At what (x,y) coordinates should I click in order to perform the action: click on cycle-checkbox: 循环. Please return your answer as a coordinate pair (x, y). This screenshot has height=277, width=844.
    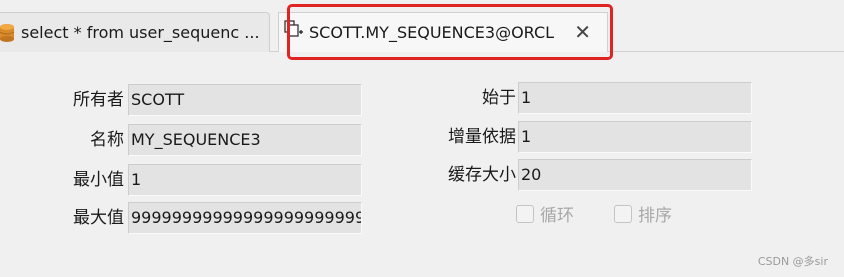
    Looking at the image, I should click on (545, 213).